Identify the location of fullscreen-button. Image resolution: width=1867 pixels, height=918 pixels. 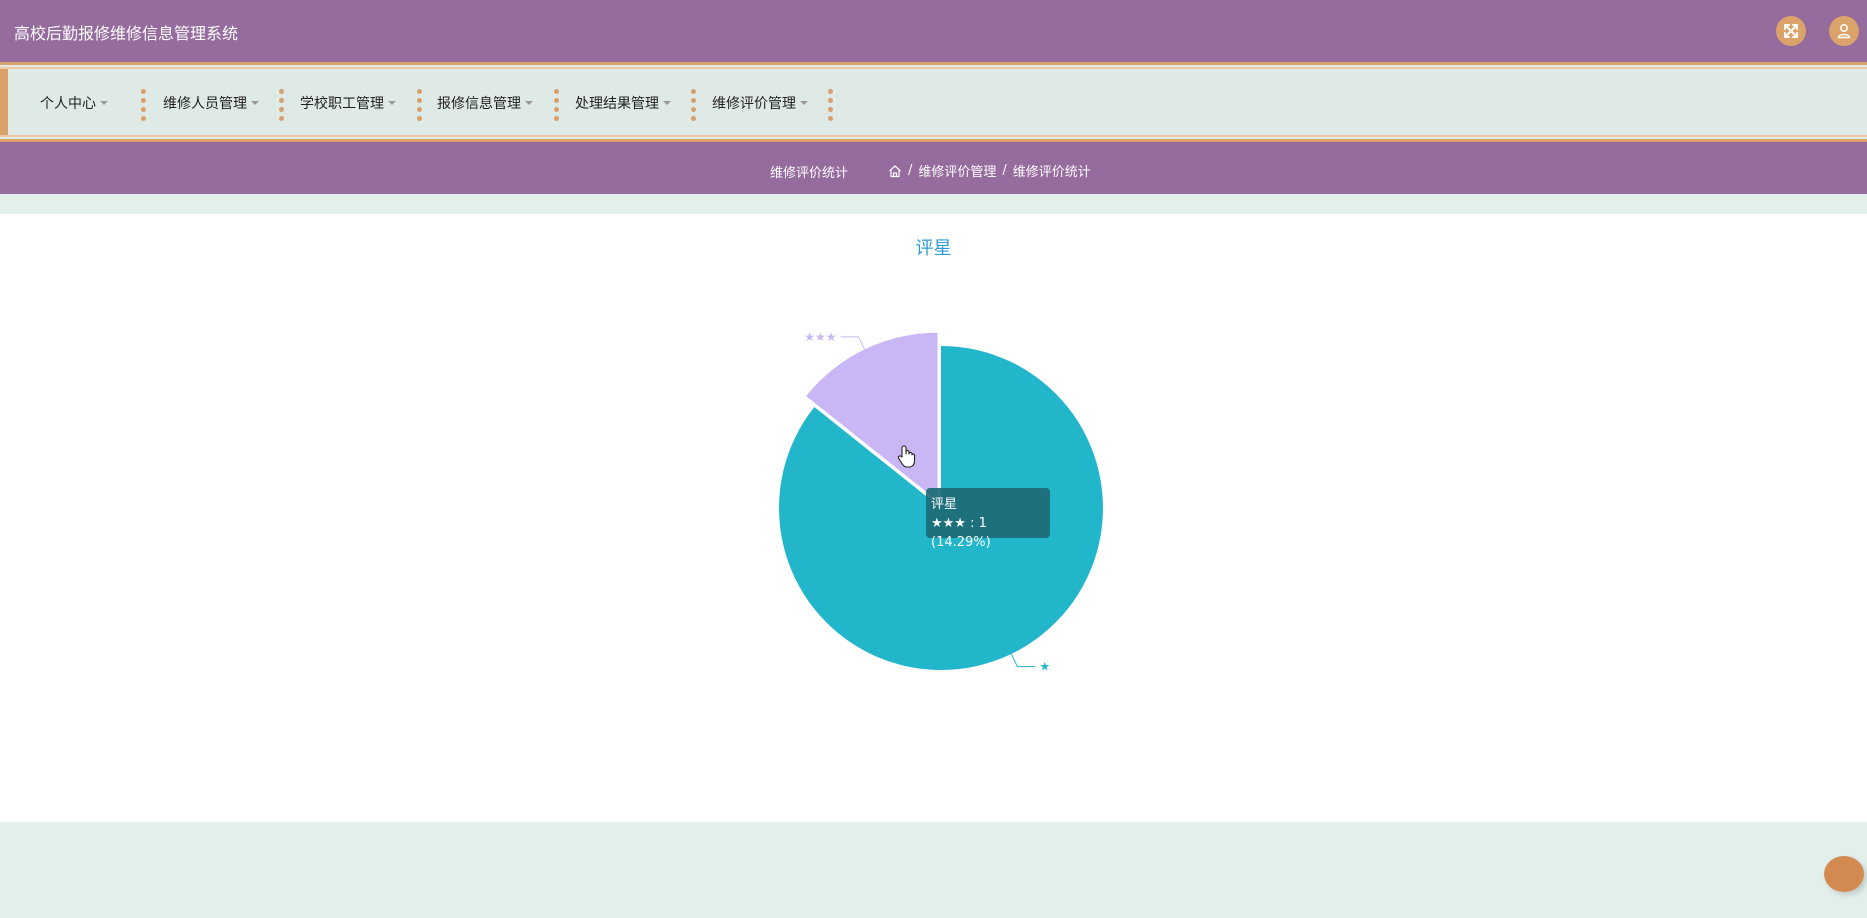
(1791, 31).